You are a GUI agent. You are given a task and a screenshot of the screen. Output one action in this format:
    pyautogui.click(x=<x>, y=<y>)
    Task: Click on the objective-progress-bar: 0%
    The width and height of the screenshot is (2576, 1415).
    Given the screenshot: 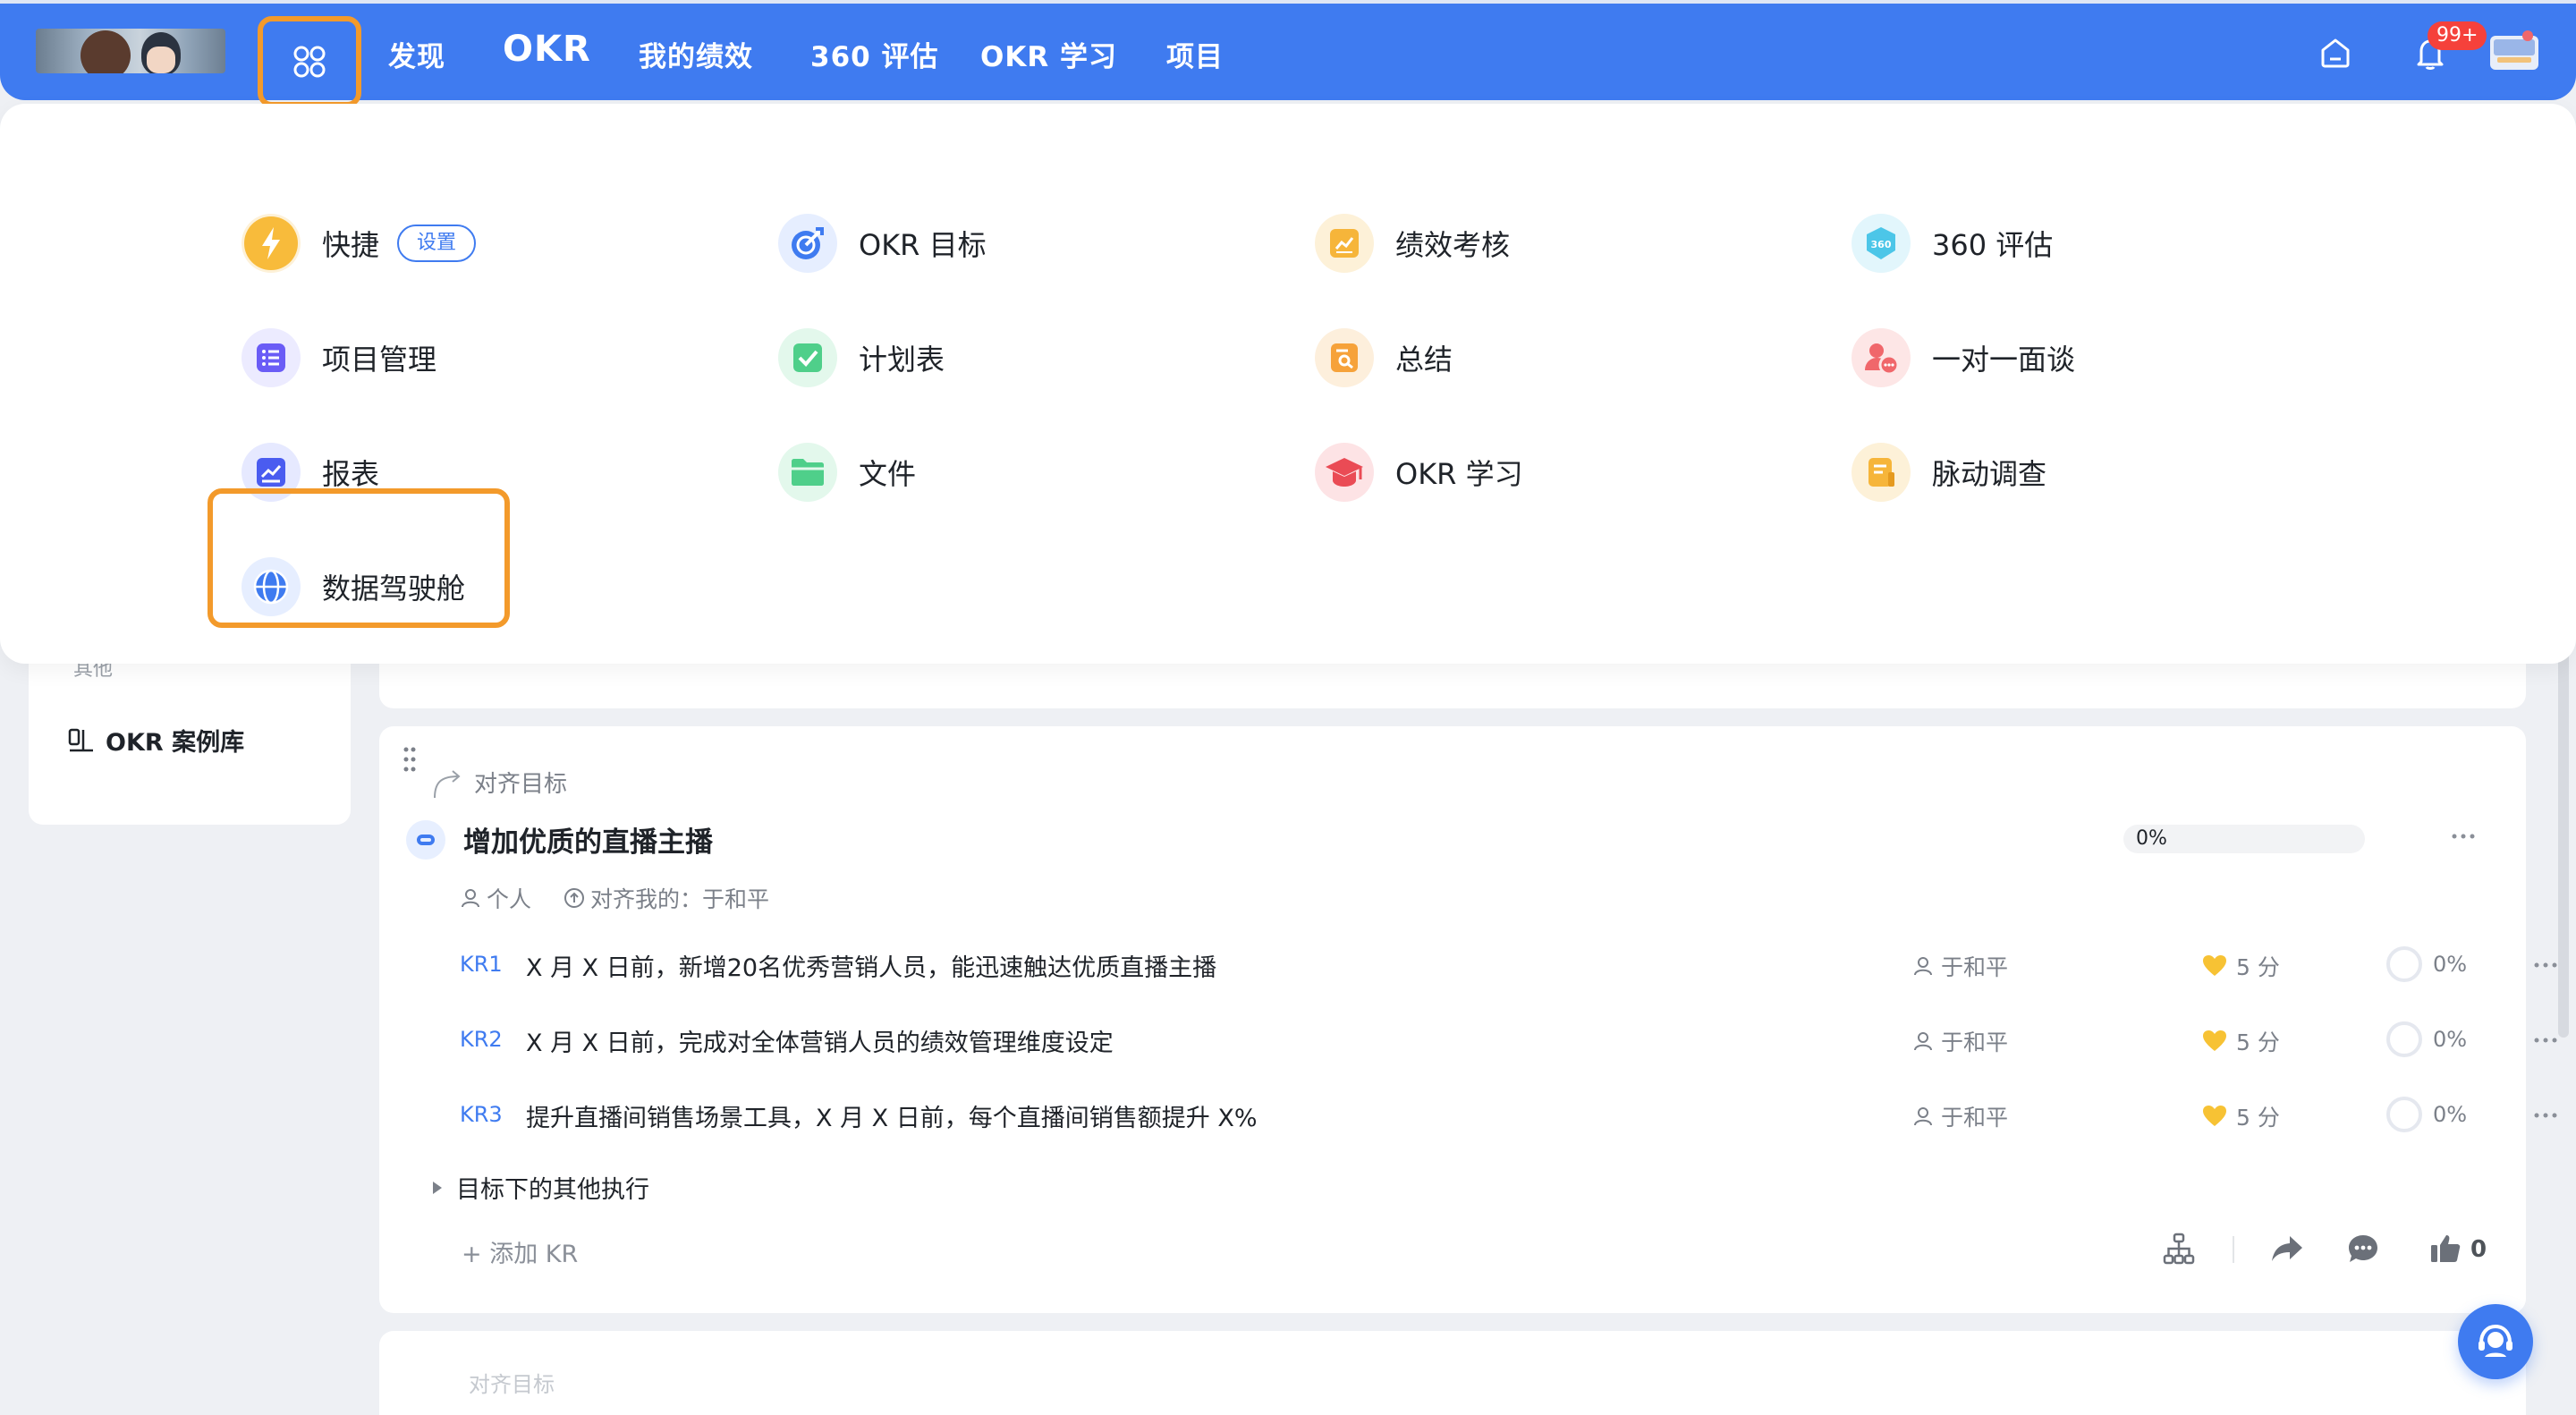 What is the action you would take?
    pyautogui.click(x=2244, y=839)
    